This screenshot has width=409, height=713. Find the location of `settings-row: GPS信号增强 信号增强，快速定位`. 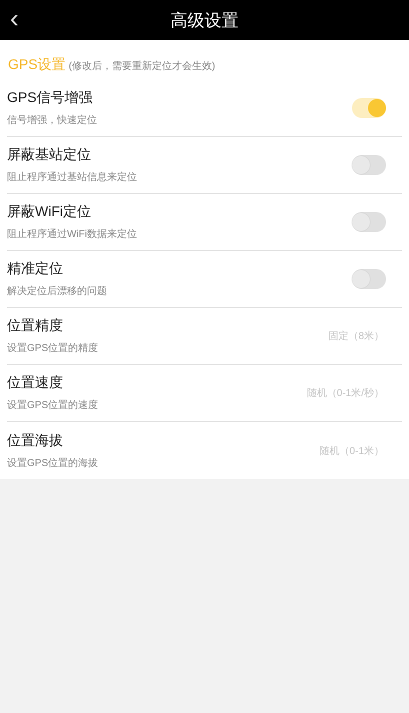

settings-row: GPS信号增强 信号增强，快速定位 is located at coordinates (204, 108).